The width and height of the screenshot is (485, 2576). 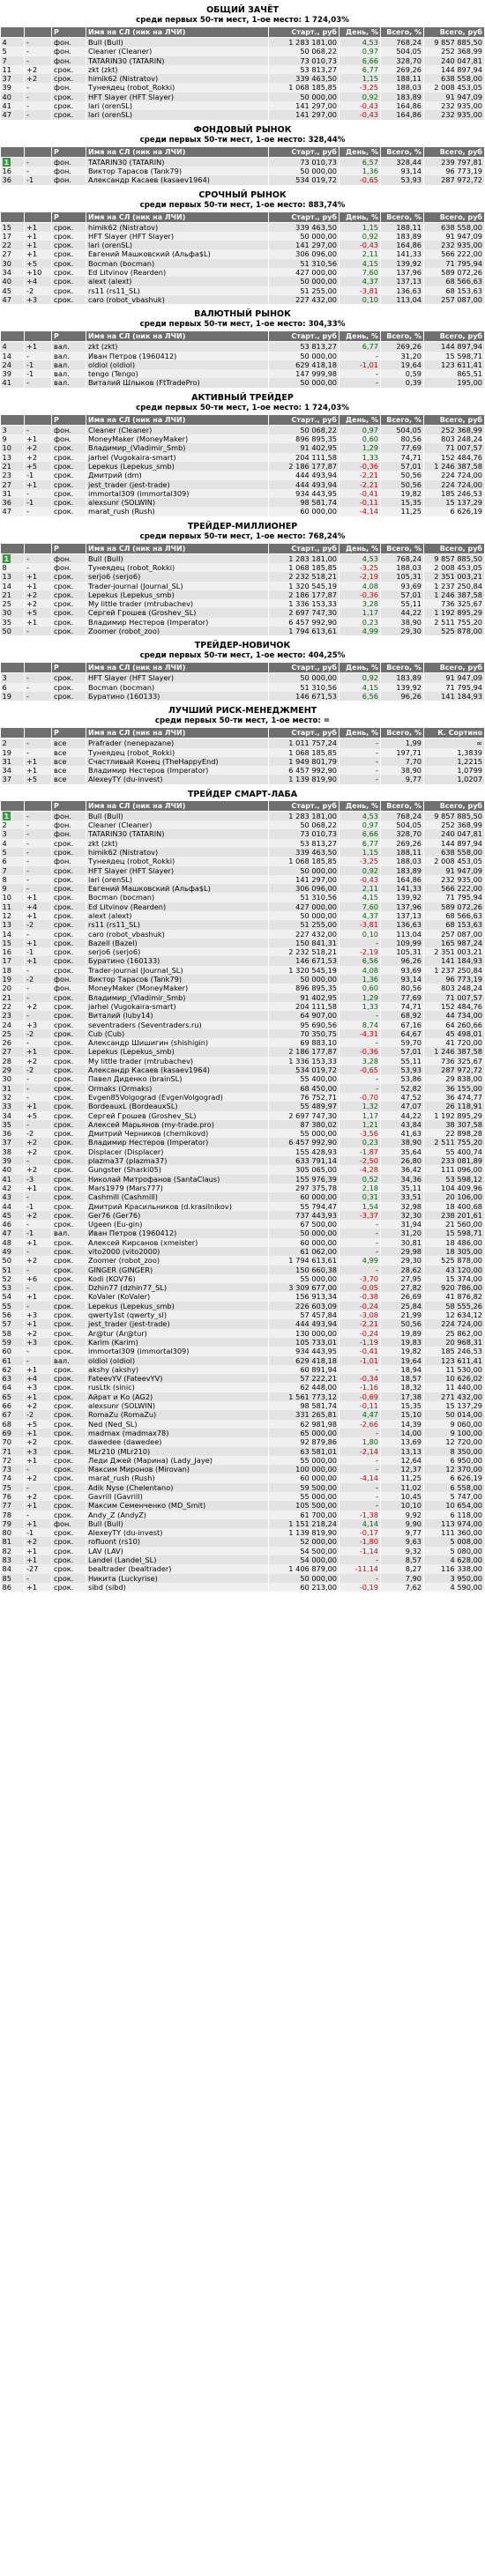 I want to click on total-pct-cell: 139,92, so click(x=402, y=263).